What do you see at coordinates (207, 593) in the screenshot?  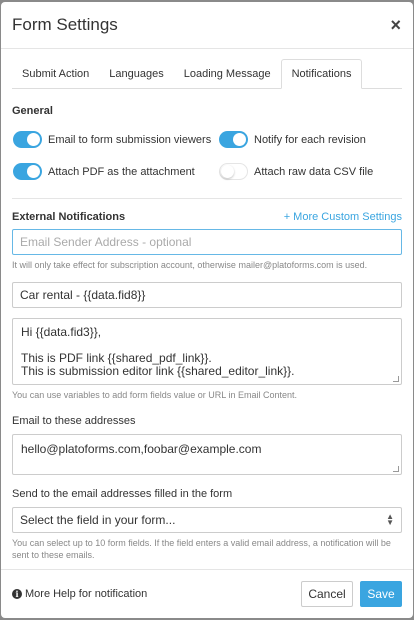 I see `modal-footer: i More Help for notification Cancel Save` at bounding box center [207, 593].